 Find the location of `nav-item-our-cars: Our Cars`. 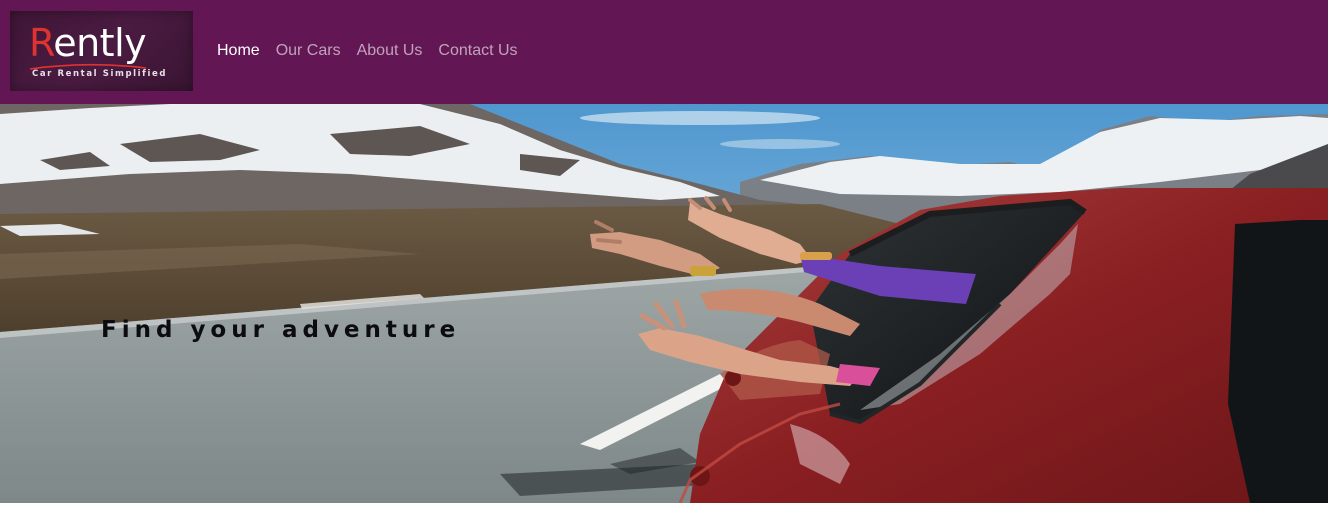

nav-item-our-cars: Our Cars is located at coordinates (308, 51).